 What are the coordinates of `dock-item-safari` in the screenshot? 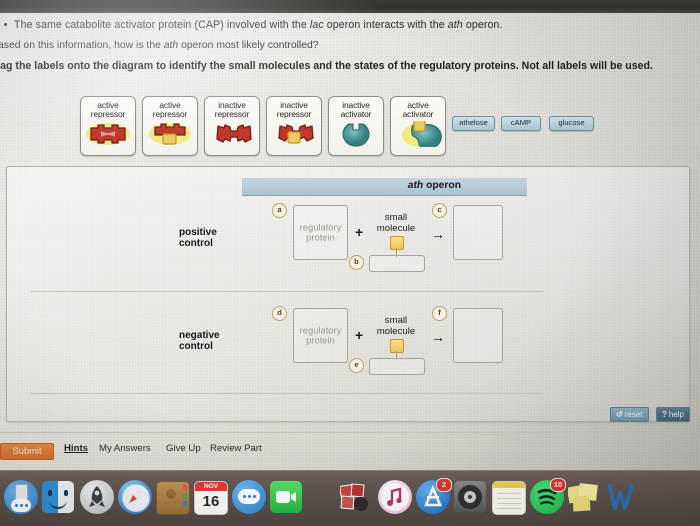 It's located at (135, 497).